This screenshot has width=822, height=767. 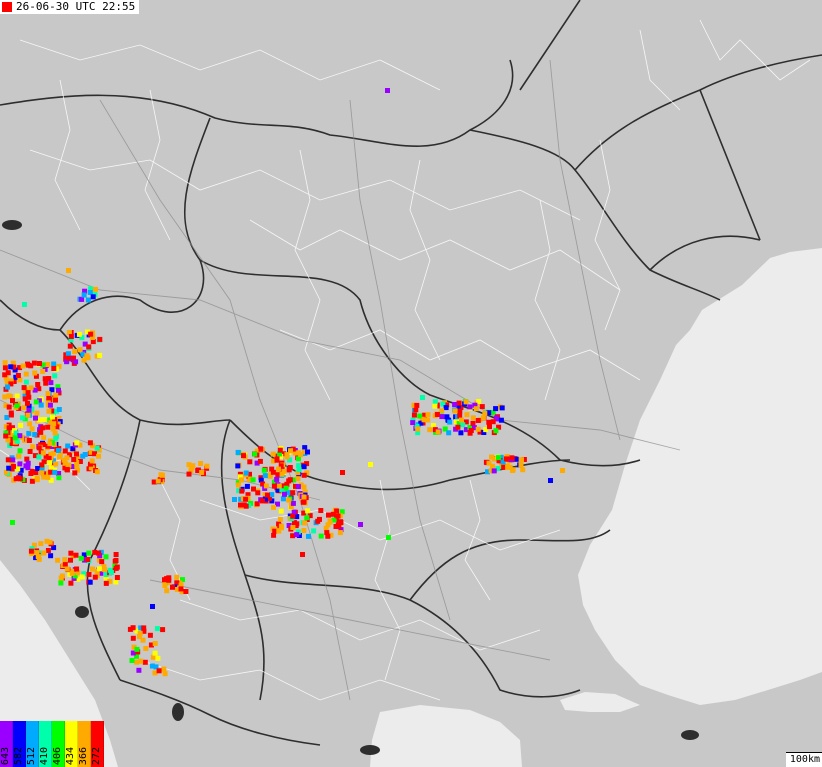 What do you see at coordinates (71, 744) in the screenshot?
I see `legend-cell-434: 434` at bounding box center [71, 744].